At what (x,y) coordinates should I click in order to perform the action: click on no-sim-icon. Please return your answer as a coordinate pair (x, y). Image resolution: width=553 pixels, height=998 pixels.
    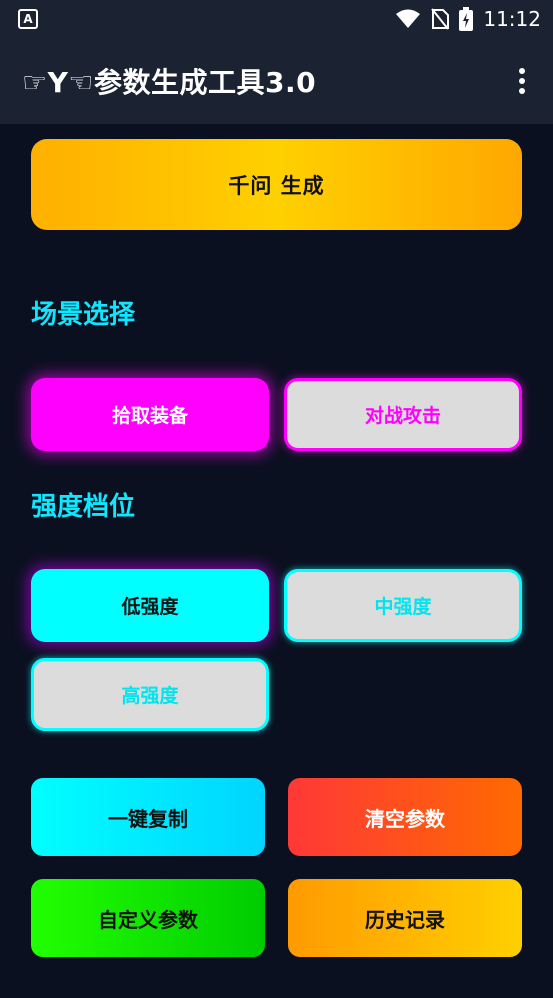
    Looking at the image, I should click on (440, 18).